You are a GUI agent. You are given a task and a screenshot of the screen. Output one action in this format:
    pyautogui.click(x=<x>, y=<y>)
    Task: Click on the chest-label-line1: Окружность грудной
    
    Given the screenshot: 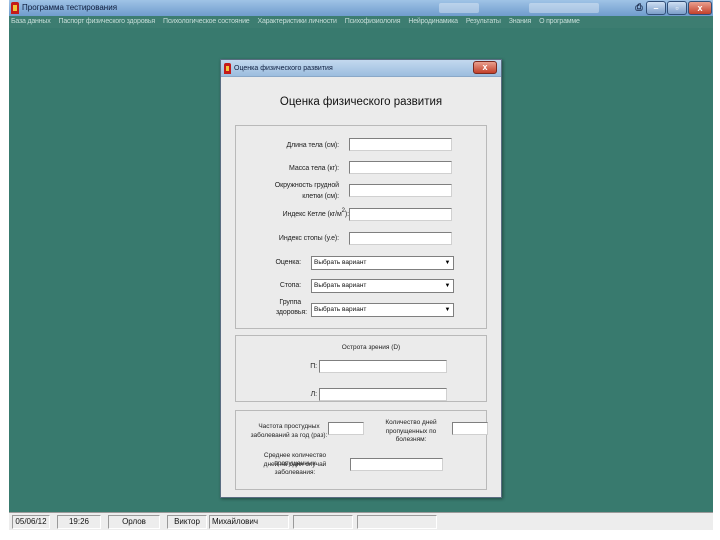 What is the action you would take?
    pyautogui.click(x=306, y=185)
    